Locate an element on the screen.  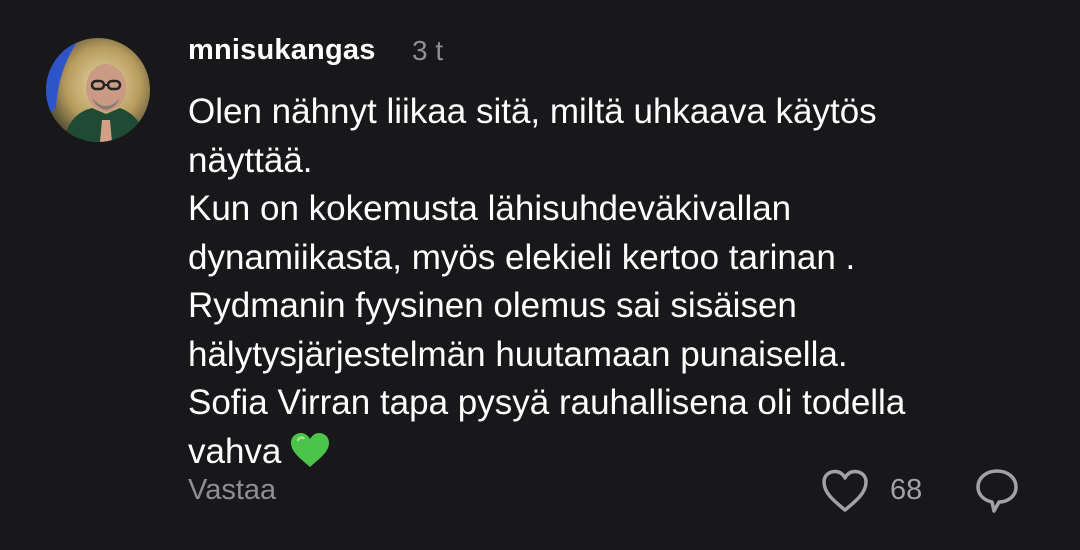
comment-line: Kun on kokemusta lähisuhdeväkivallan is located at coordinates (490, 208).